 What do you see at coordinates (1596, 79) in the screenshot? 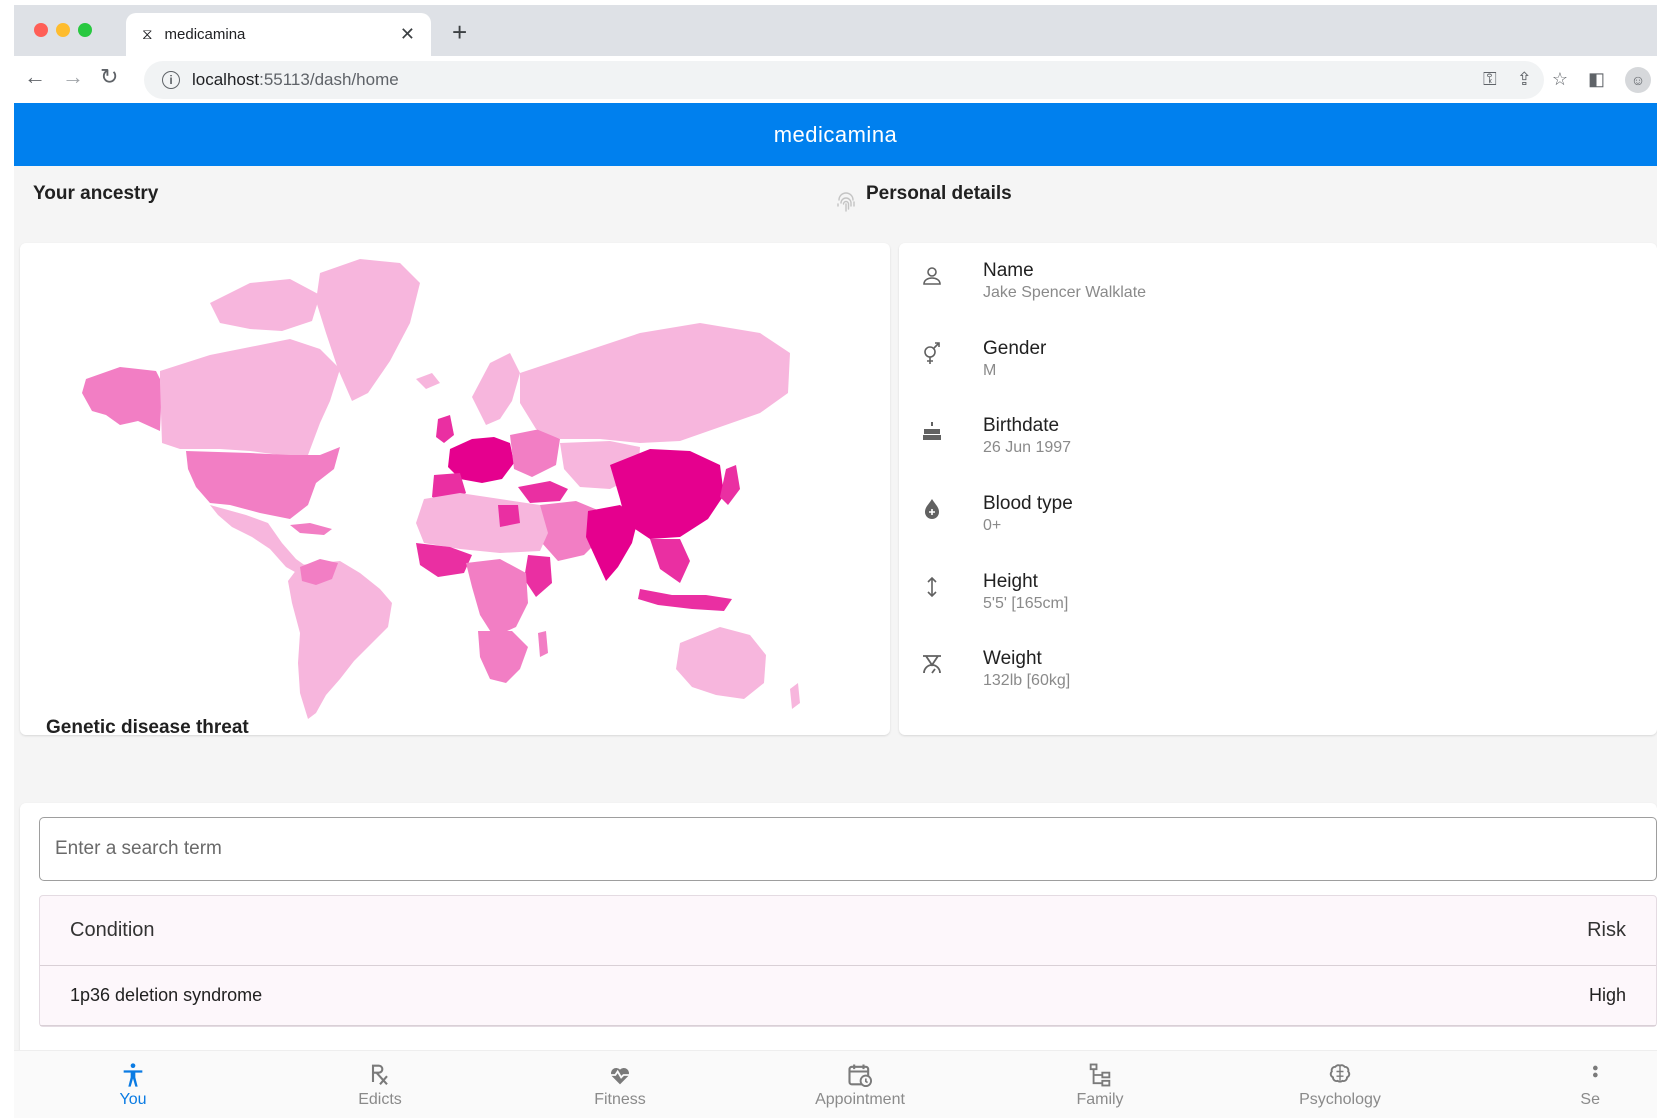
I see `side-panel-icon: ◧` at bounding box center [1596, 79].